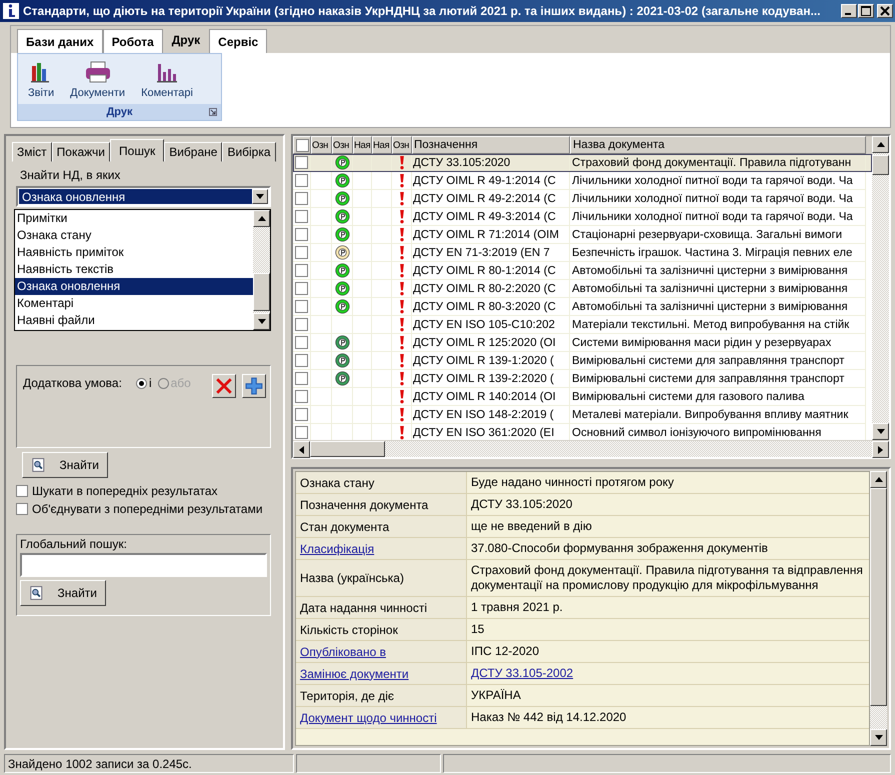 The height and width of the screenshot is (775, 895). Describe the element at coordinates (134, 269) in the screenshot. I see `dropdown-item: Наявність текстів` at that location.